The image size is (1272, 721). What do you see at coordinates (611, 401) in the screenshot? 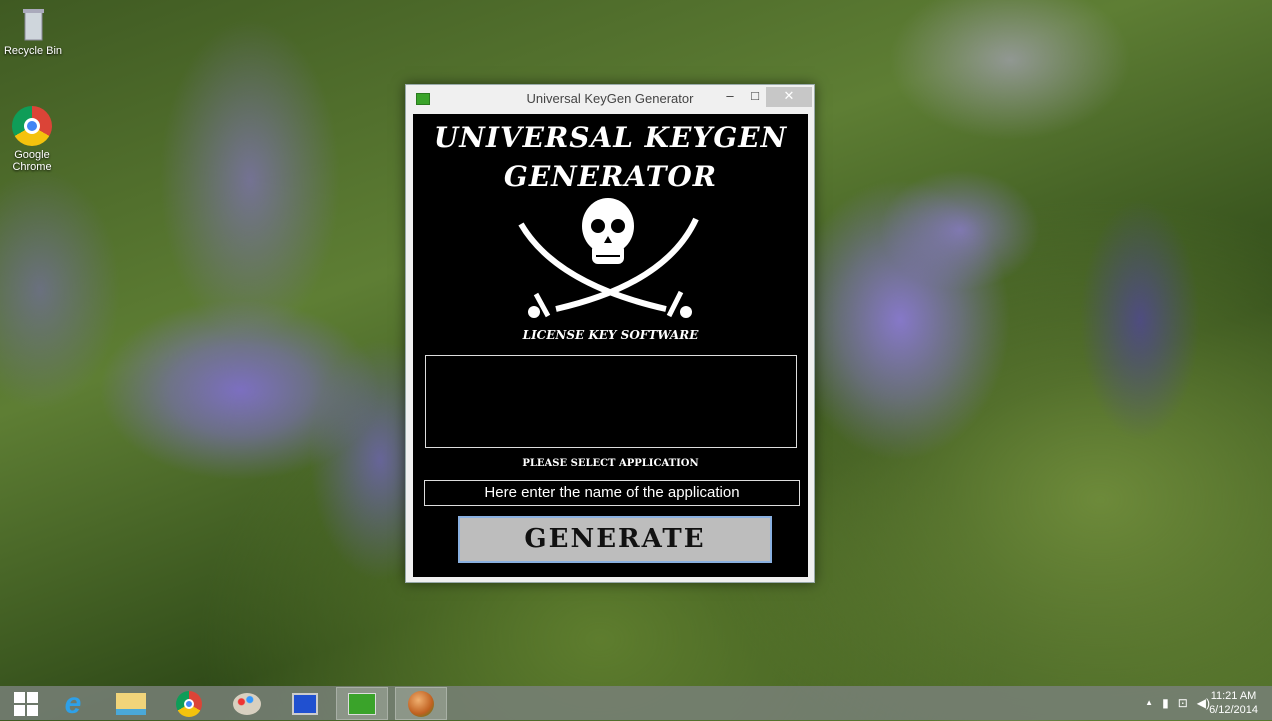
I see `key-output-box` at bounding box center [611, 401].